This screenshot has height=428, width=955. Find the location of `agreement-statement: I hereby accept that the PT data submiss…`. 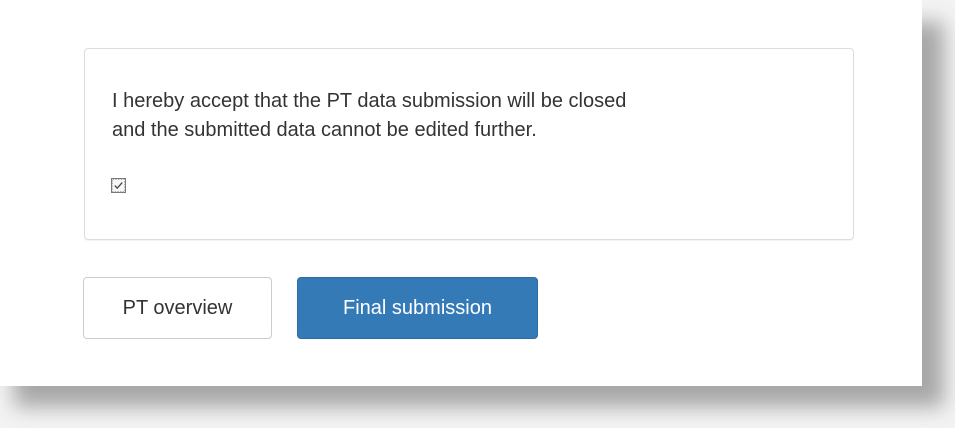

agreement-statement: I hereby accept that the PT data submiss… is located at coordinates (462, 116).